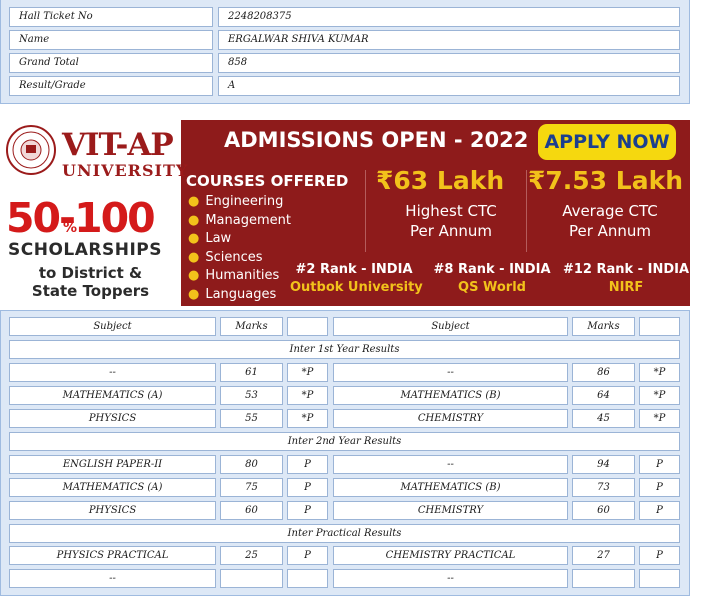  I want to click on hall-ticket-label: Hall Ticket No, so click(111, 17).